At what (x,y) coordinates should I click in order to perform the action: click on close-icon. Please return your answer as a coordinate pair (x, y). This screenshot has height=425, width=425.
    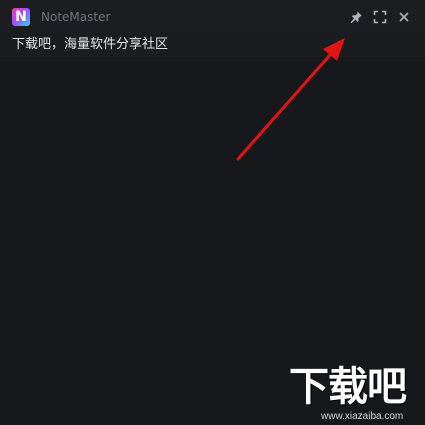
    Looking at the image, I should click on (404, 17).